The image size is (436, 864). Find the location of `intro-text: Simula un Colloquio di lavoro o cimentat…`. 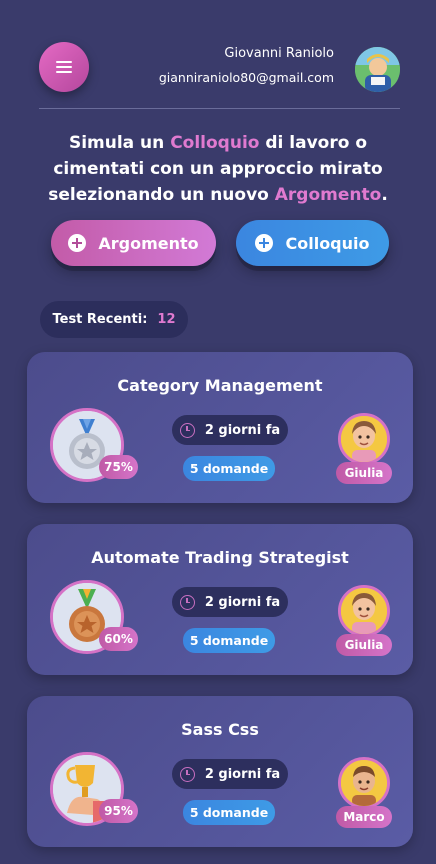

intro-text: Simula un Colloquio di lavoro o cimentat… is located at coordinates (218, 169).